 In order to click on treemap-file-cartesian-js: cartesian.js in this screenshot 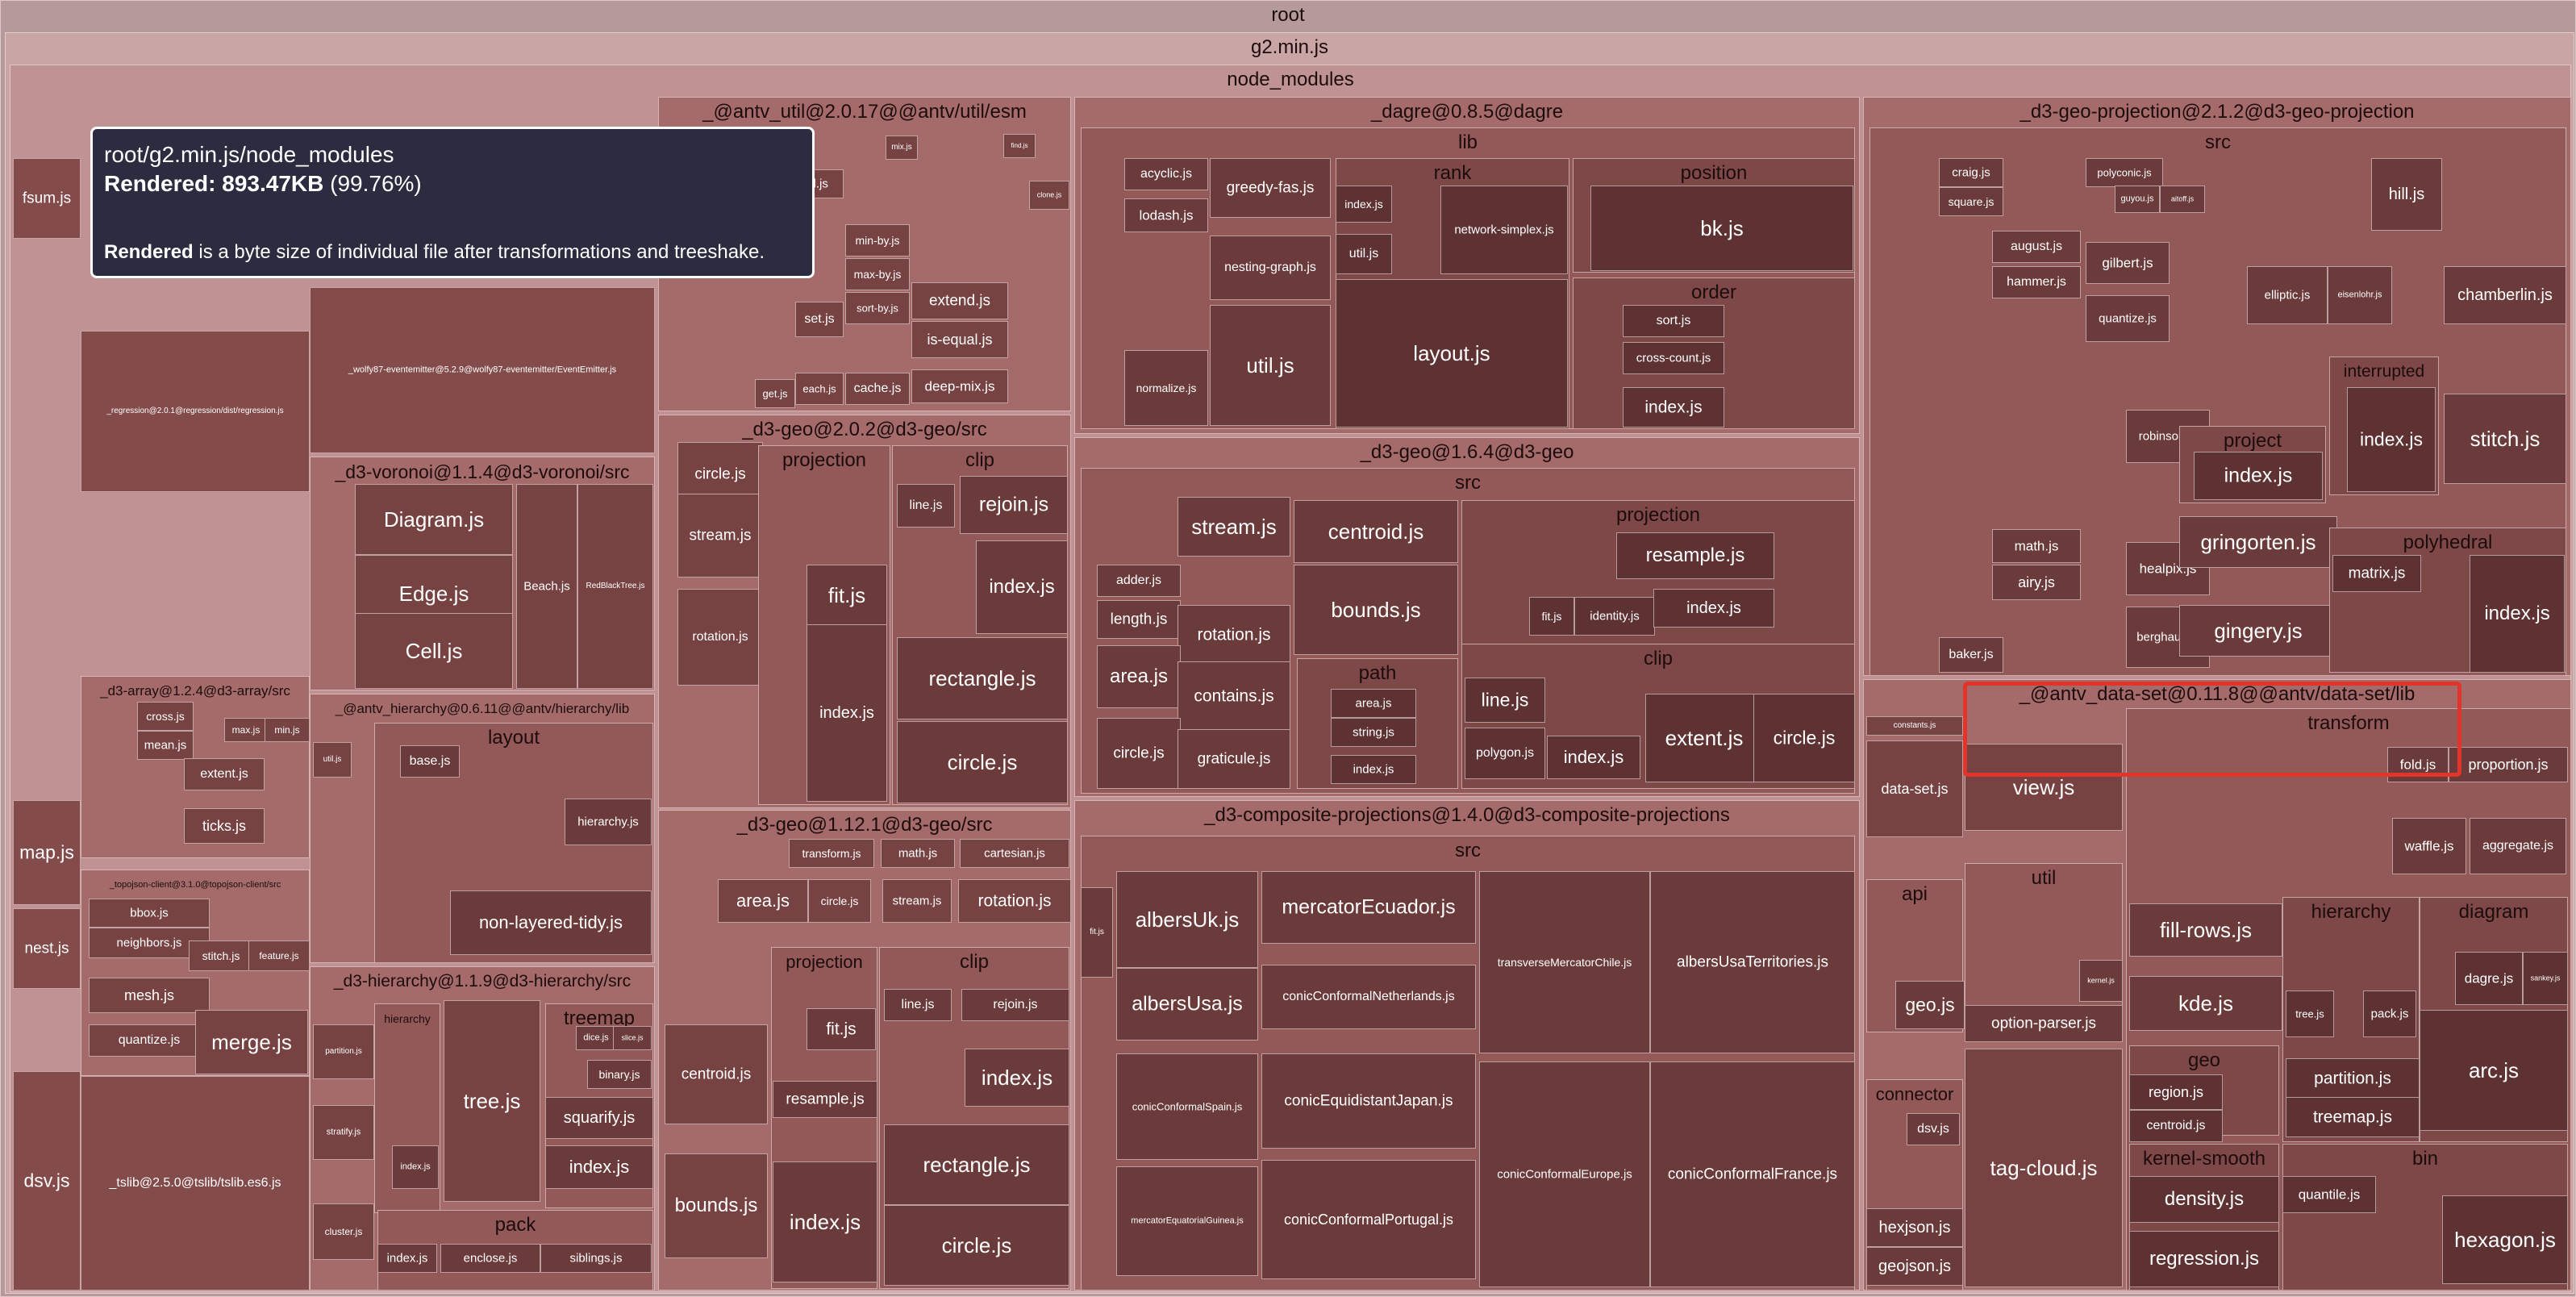, I will do `click(1014, 854)`.